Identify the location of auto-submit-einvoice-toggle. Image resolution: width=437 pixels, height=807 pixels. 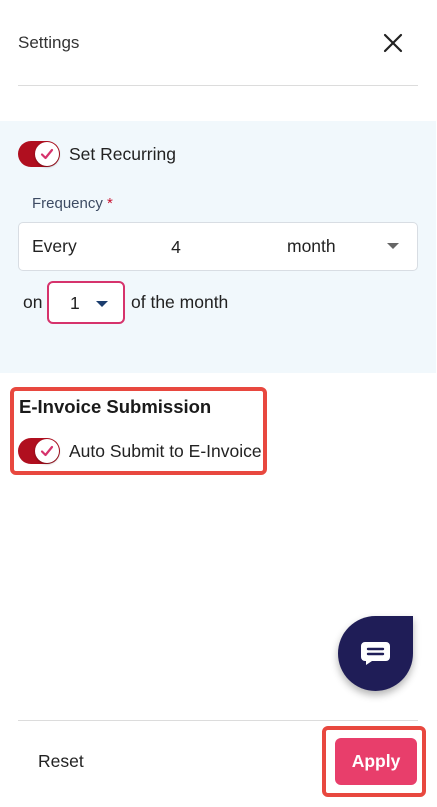
(39, 451).